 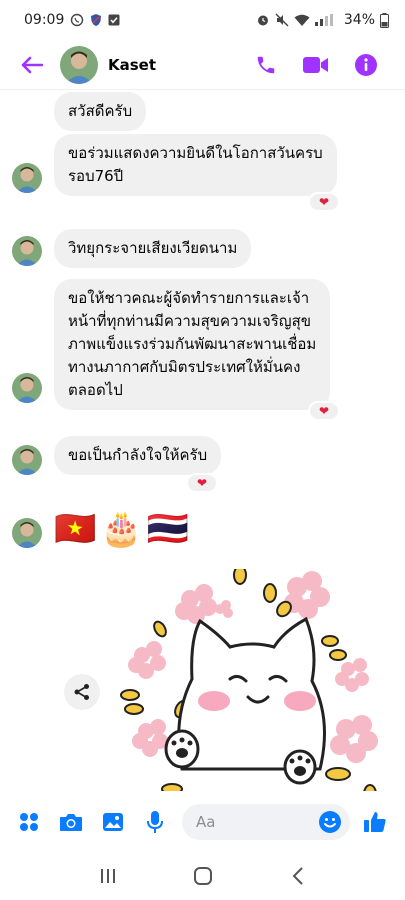 I want to click on recent-apps-button, so click(x=108, y=876).